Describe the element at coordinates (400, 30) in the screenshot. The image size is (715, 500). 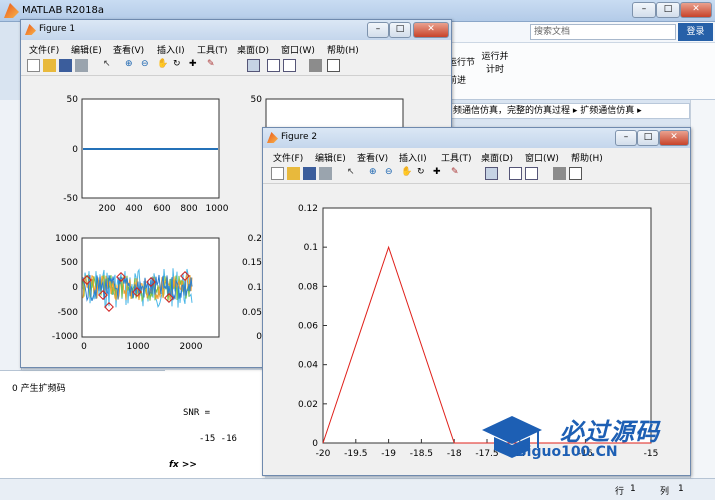
I see `fig1-maximize-button: □` at that location.